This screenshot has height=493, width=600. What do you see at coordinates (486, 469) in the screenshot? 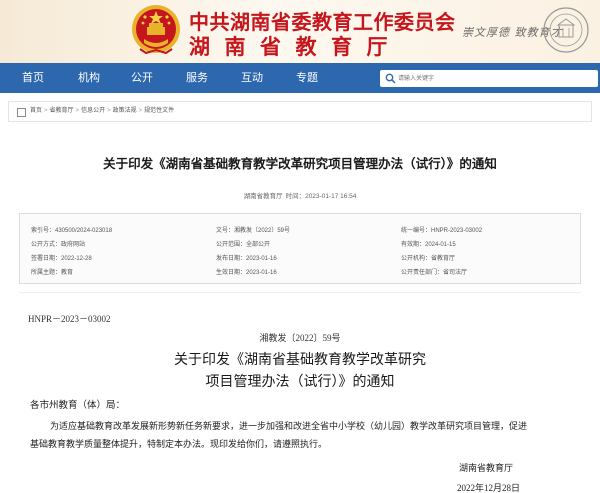
I see `document-issuer: 湖南省教育厅` at bounding box center [486, 469].